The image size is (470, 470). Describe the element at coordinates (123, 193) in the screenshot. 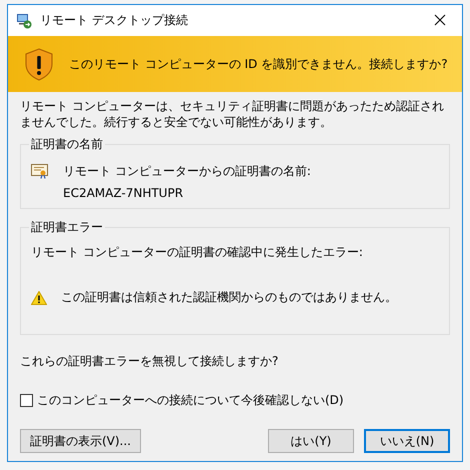

I see `certificate-name-value: EC2AMAZ-7NHTUPR` at that location.